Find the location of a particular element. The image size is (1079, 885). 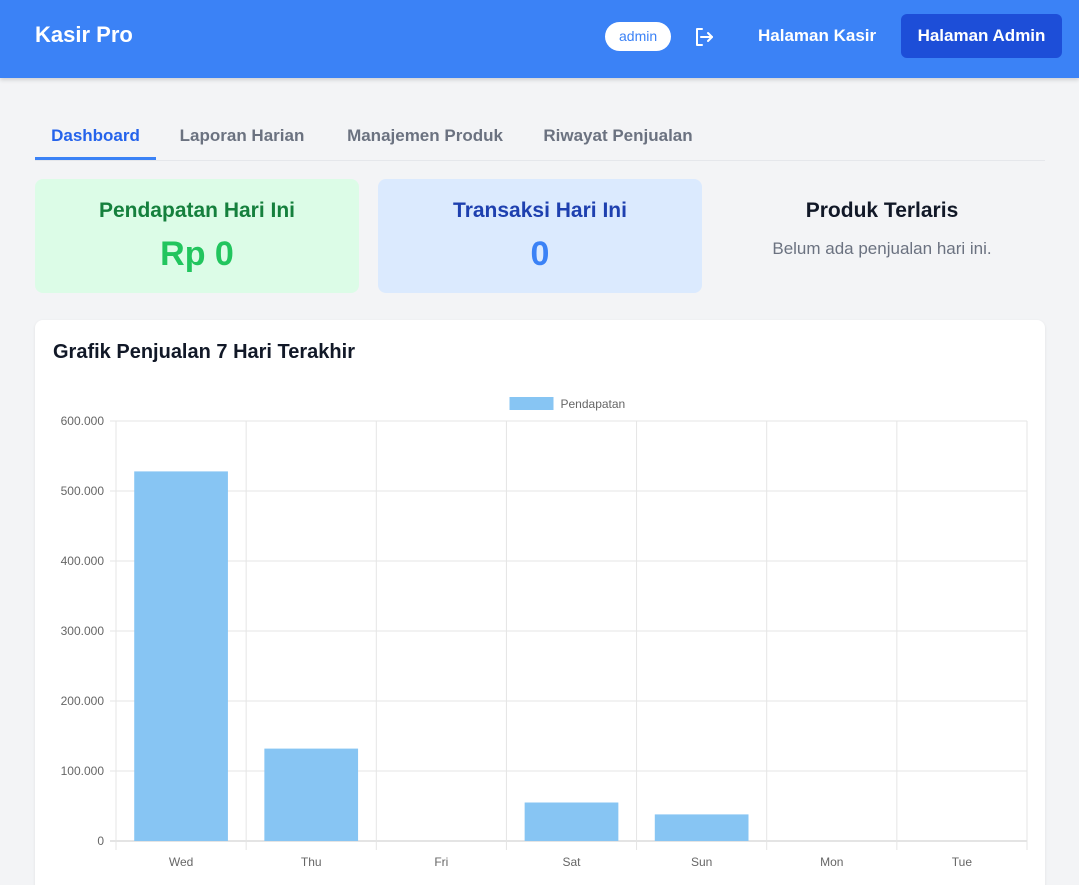

tab-manajemen-produk: Manajemen Produk is located at coordinates (425, 137).